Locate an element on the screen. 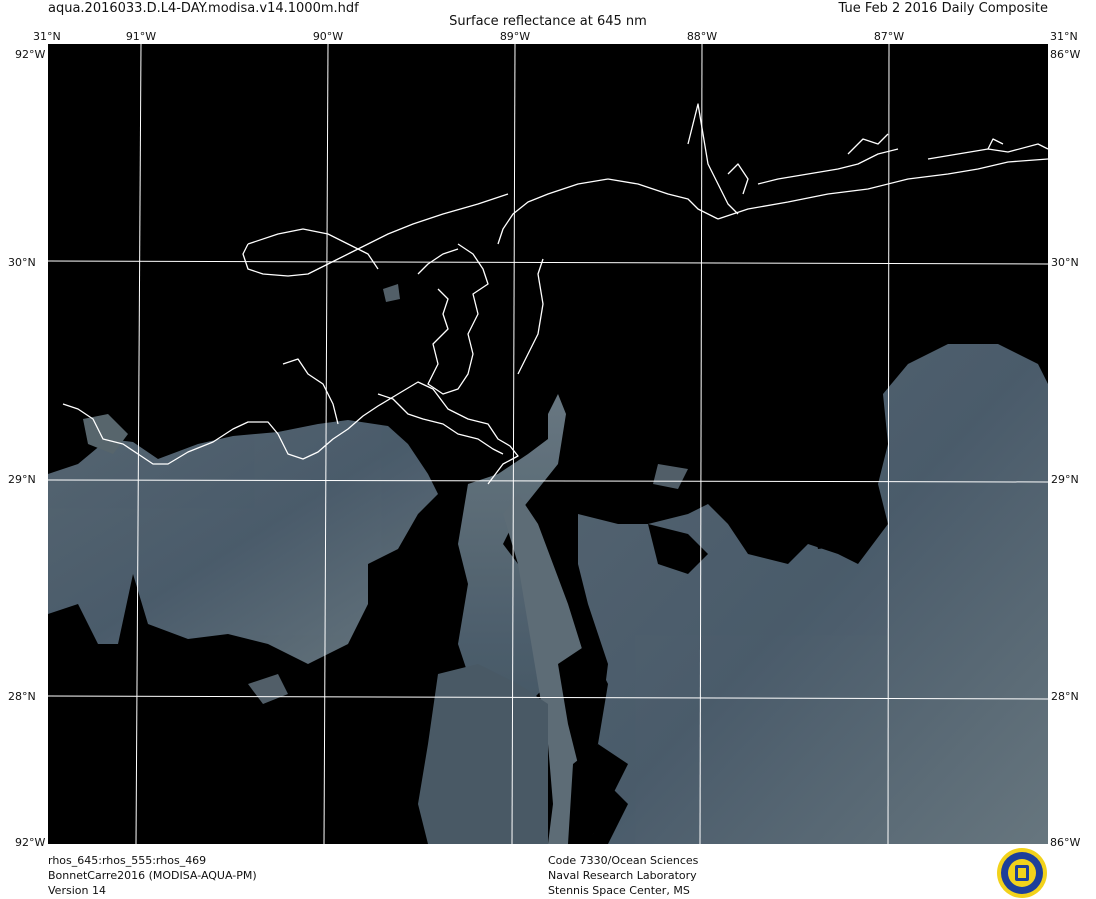 This screenshot has width=1096, height=899. lon-label-corner-bl: 92°W is located at coordinates (30, 842).